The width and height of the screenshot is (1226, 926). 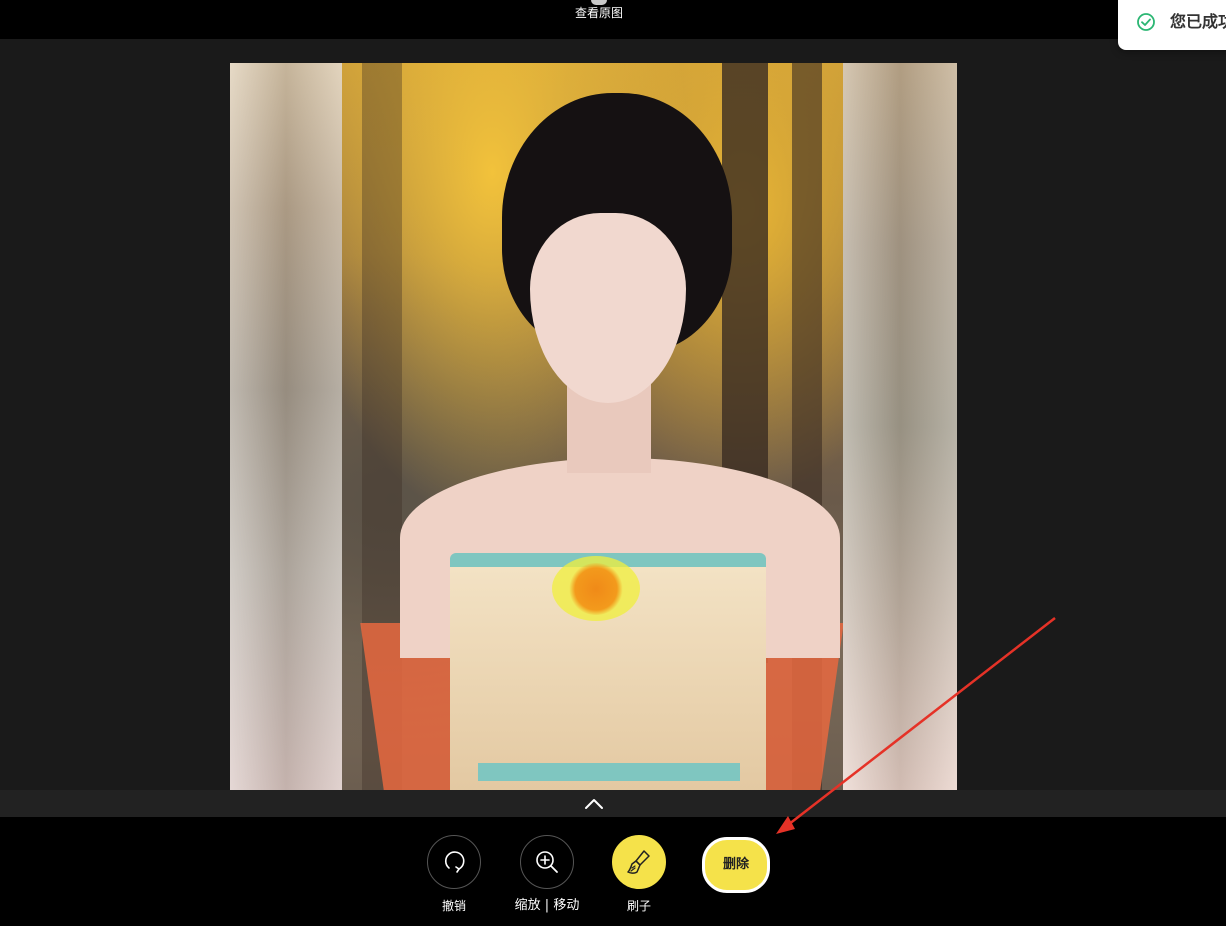 I want to click on brush-icon, so click(x=638, y=862).